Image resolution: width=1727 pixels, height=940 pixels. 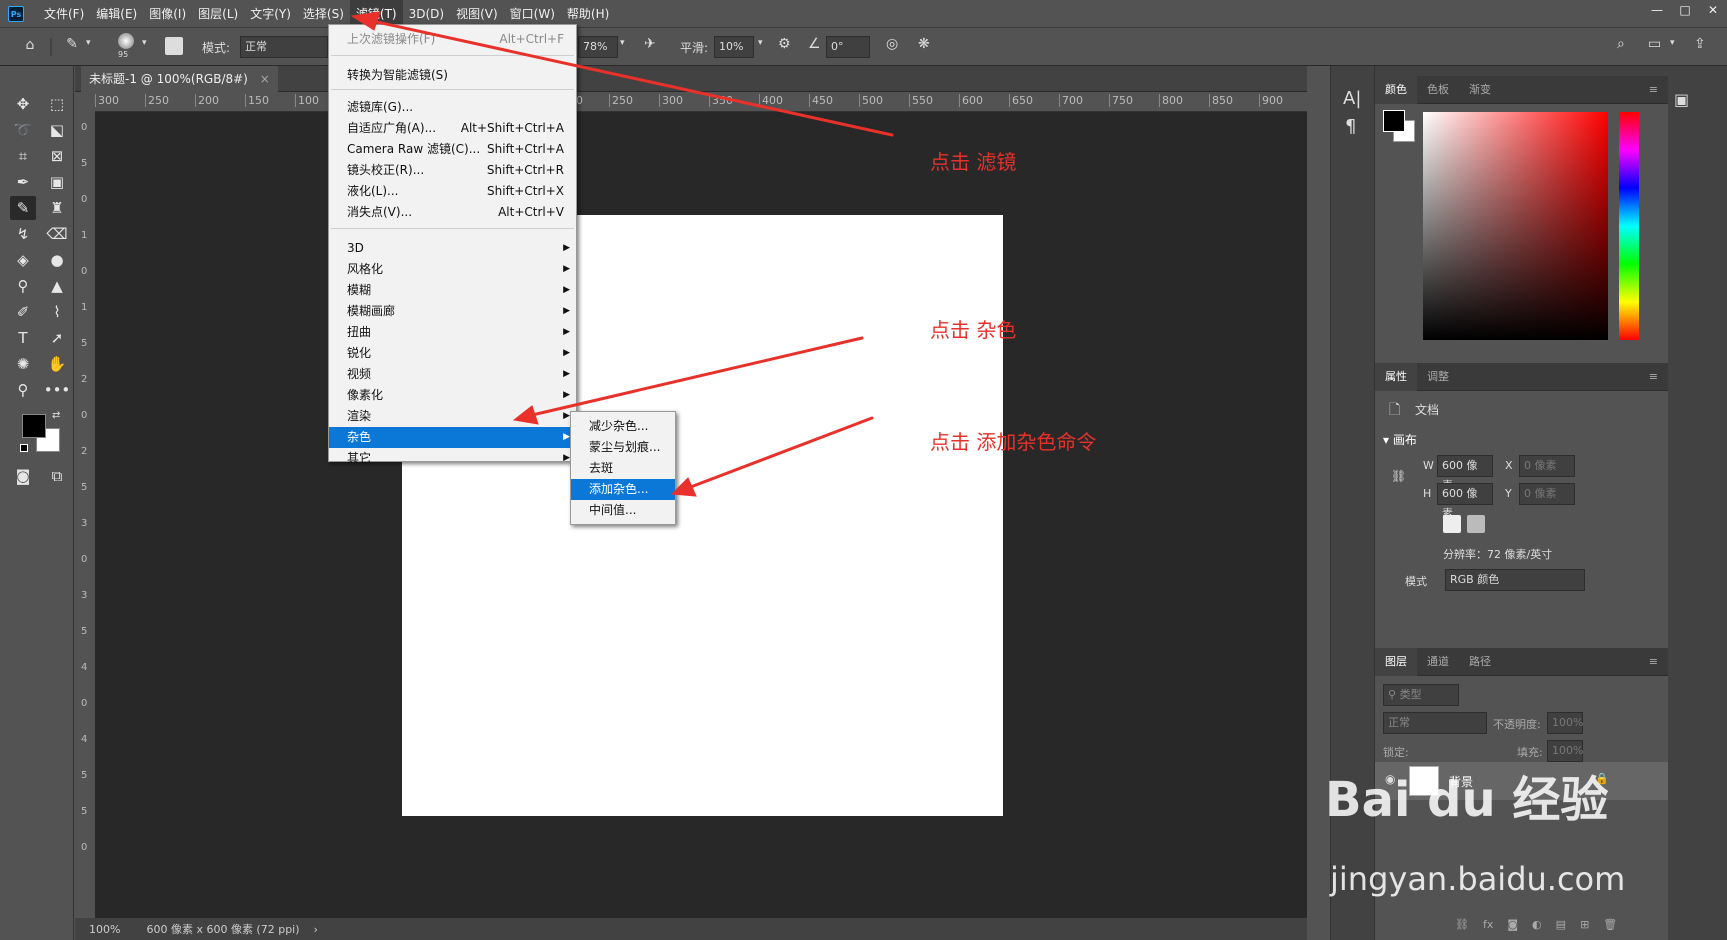 I want to click on arrow-to-filter-menu, so click(x=630, y=77).